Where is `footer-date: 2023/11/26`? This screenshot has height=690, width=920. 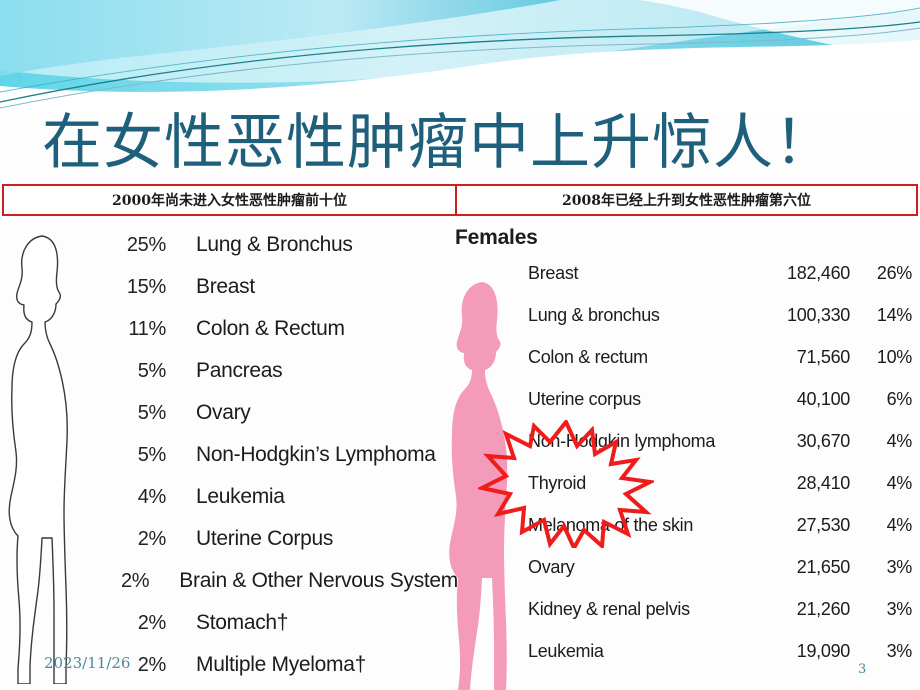
footer-date: 2023/11/26 is located at coordinates (87, 663).